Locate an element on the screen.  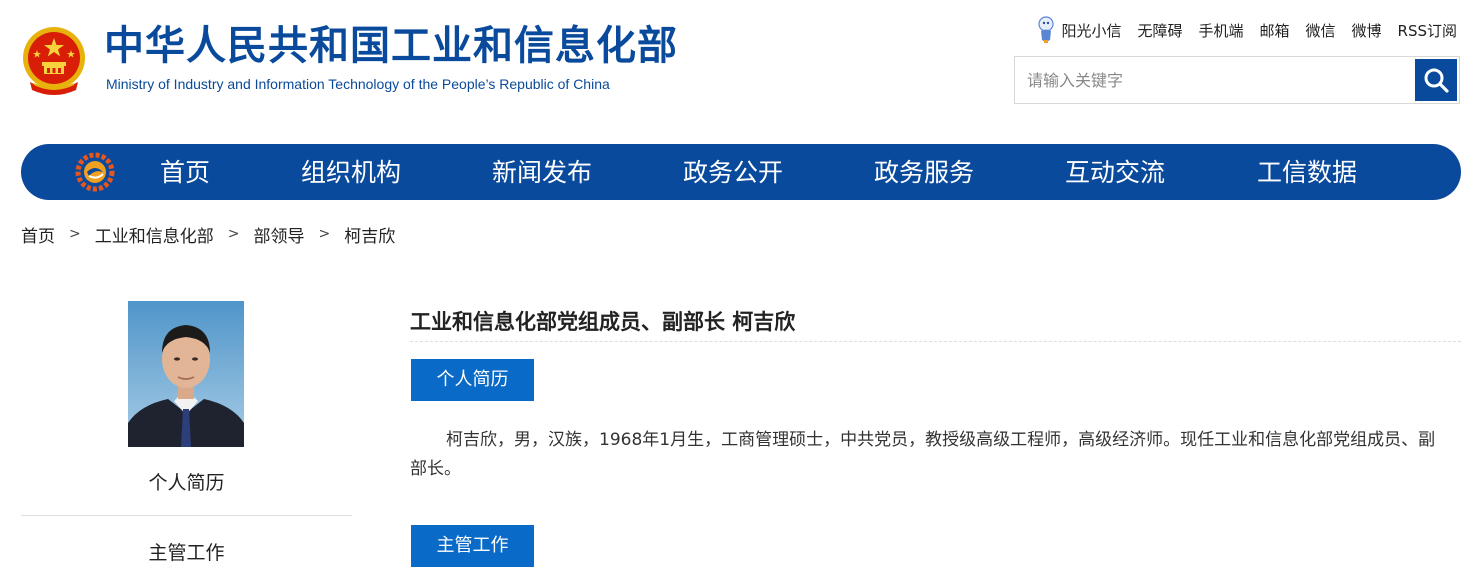
nav-item-services: 政务服务 is located at coordinates (924, 172).